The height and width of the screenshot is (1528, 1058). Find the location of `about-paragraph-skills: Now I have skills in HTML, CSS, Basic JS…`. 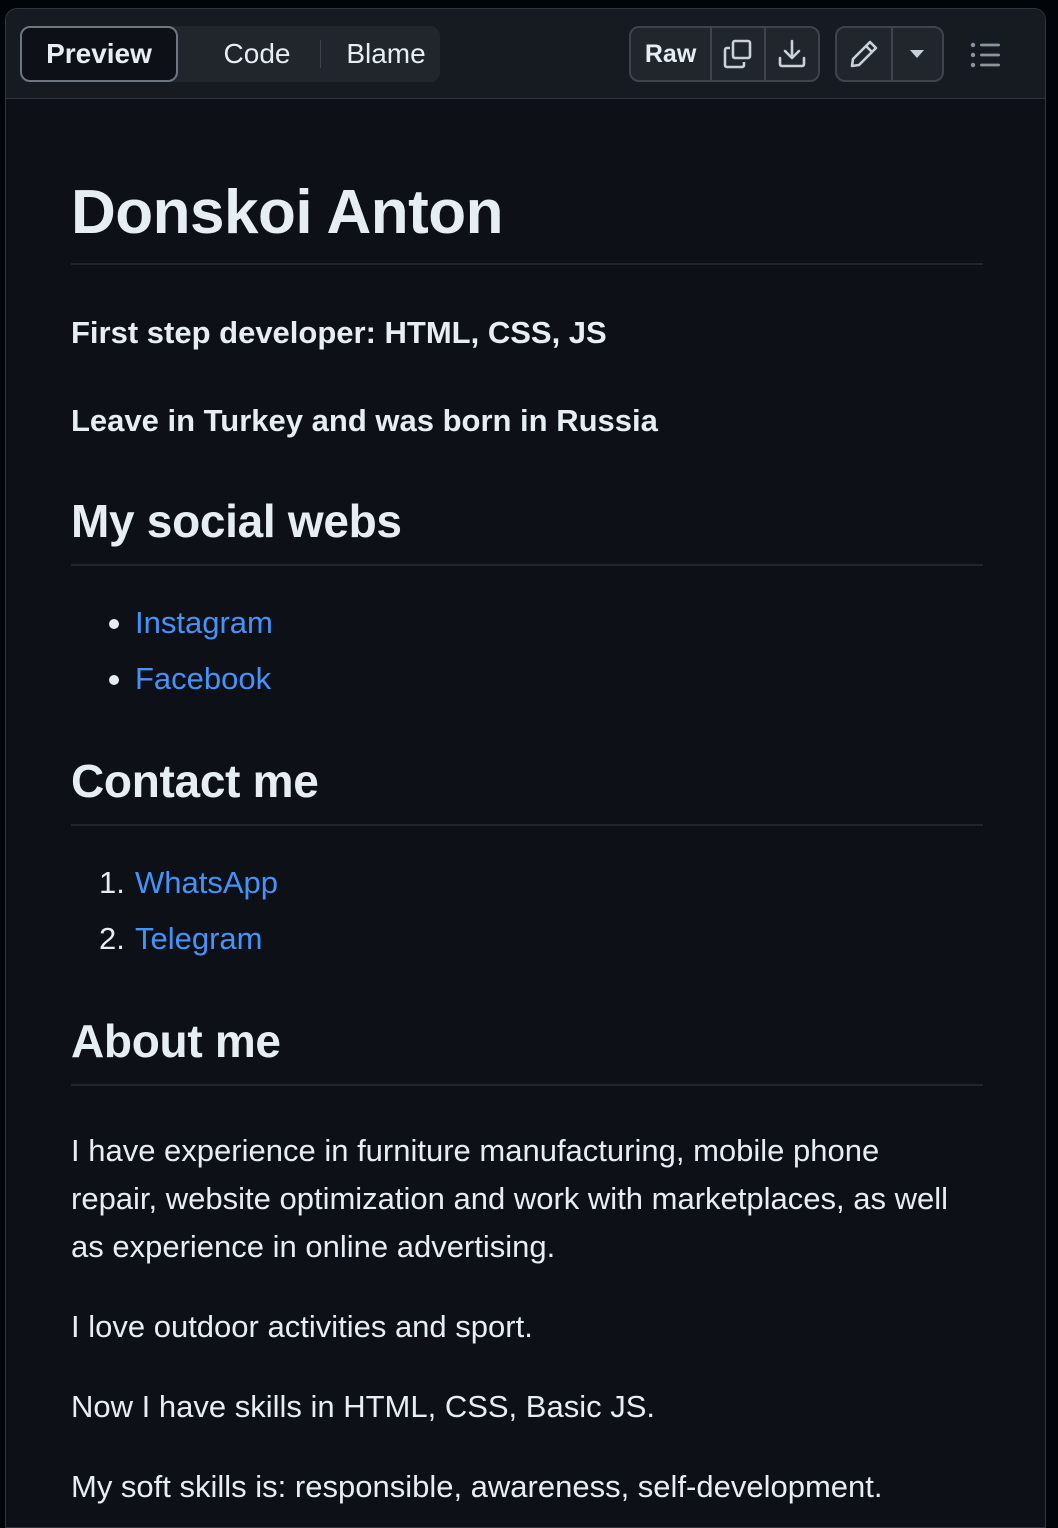

about-paragraph-skills: Now I have skills in HTML, CSS, Basic JS… is located at coordinates (363, 1406).